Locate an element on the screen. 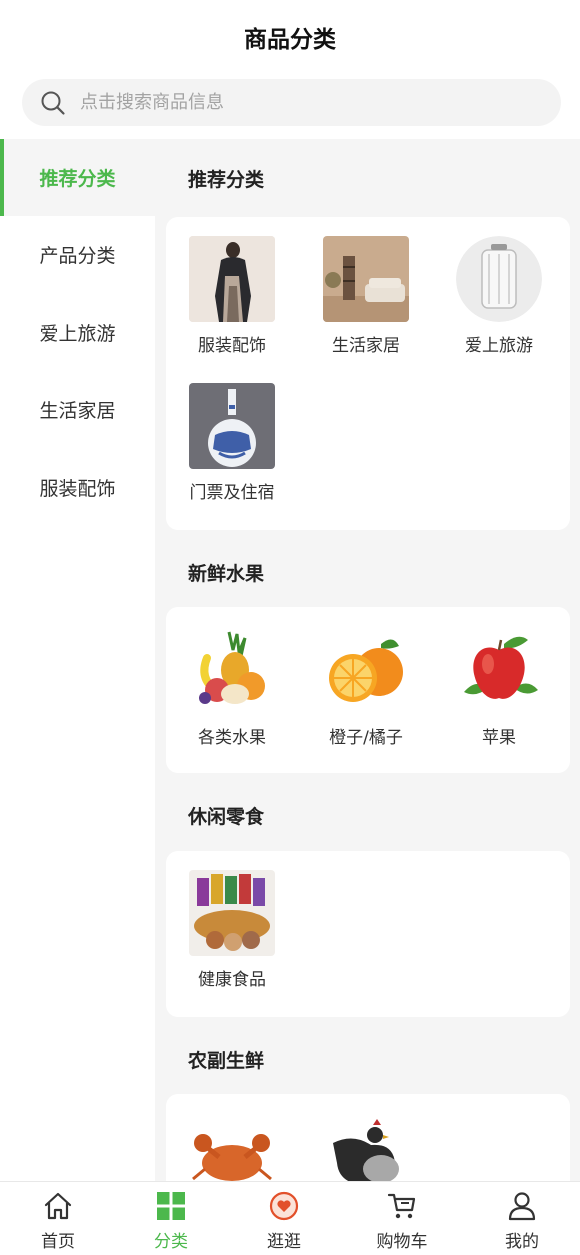 This screenshot has width=580, height=1255. sidebar-item-label: 服装配饰 is located at coordinates (77, 489).